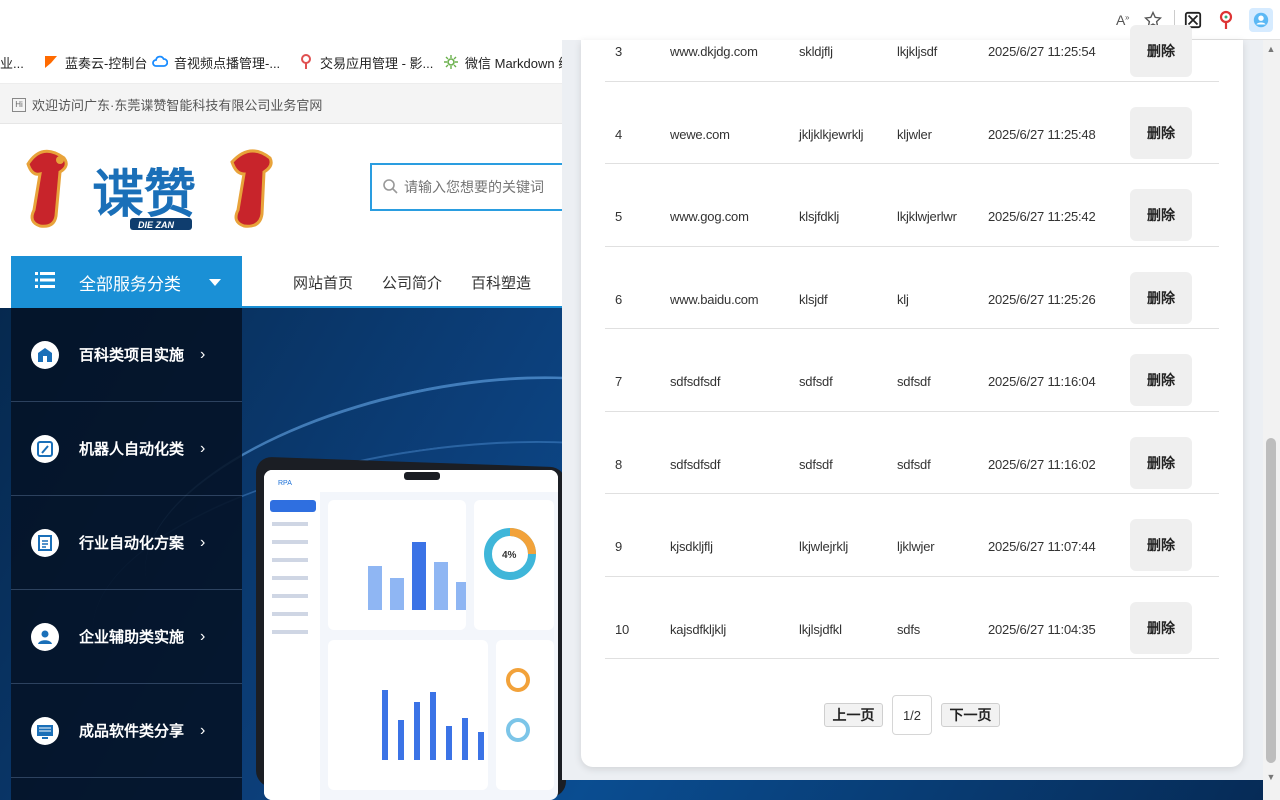 Image resolution: width=1280 pixels, height=800 pixels. I want to click on document-icon, so click(45, 542).